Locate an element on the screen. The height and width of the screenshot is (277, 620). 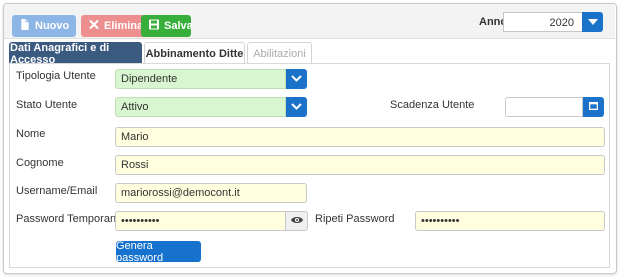
delete-button: Elimina is located at coordinates (115, 26).